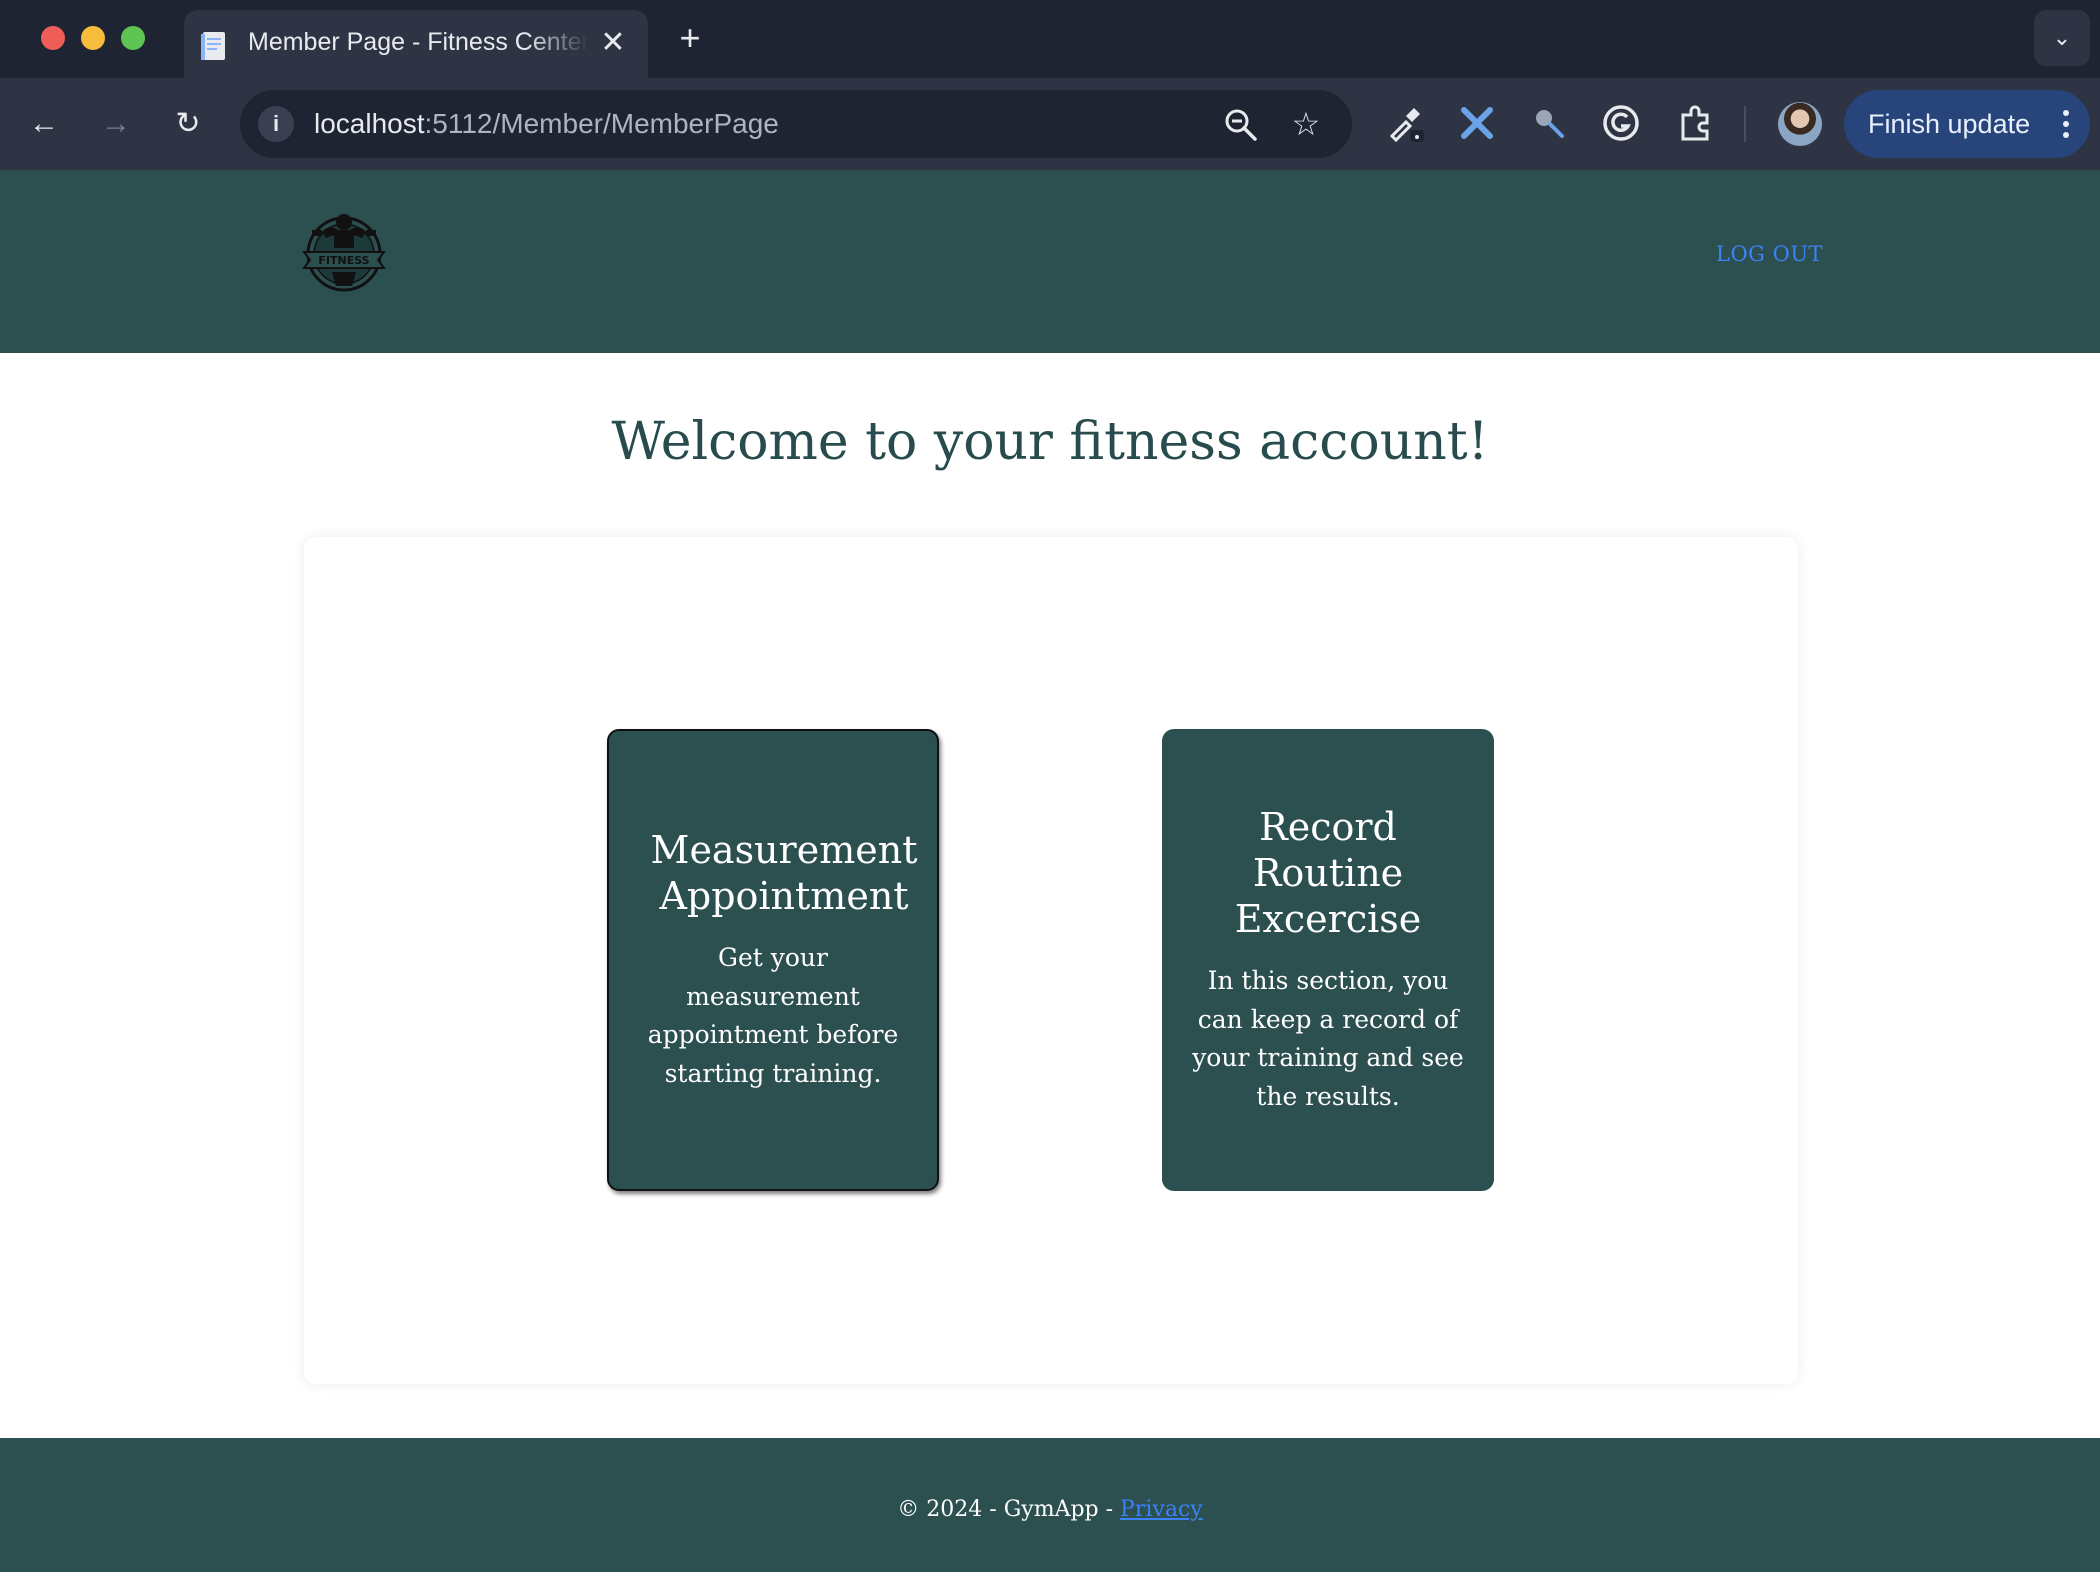 The height and width of the screenshot is (1572, 2100). What do you see at coordinates (1050, 442) in the screenshot?
I see `page-title: Welcome to your fitness account!` at bounding box center [1050, 442].